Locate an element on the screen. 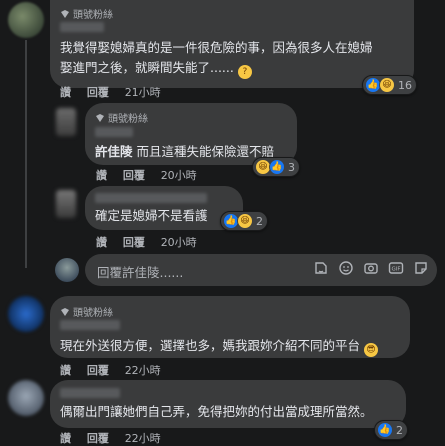 The image size is (445, 446). reply-input: 回覆許佳陵...... GIF is located at coordinates (261, 270).